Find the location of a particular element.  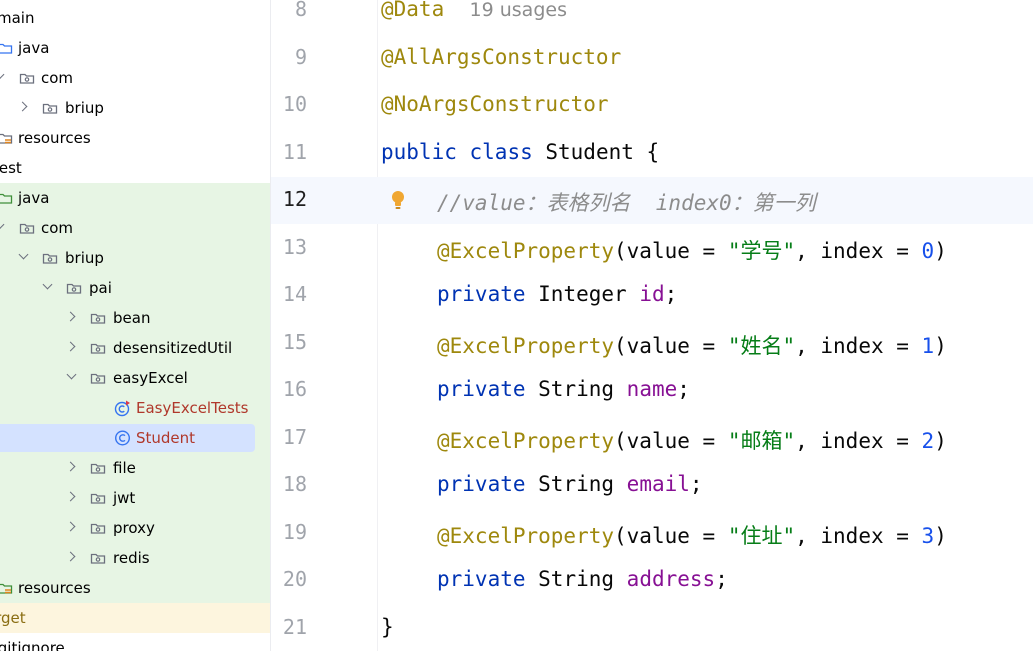

tree-item-bean: bean is located at coordinates (135, 318).